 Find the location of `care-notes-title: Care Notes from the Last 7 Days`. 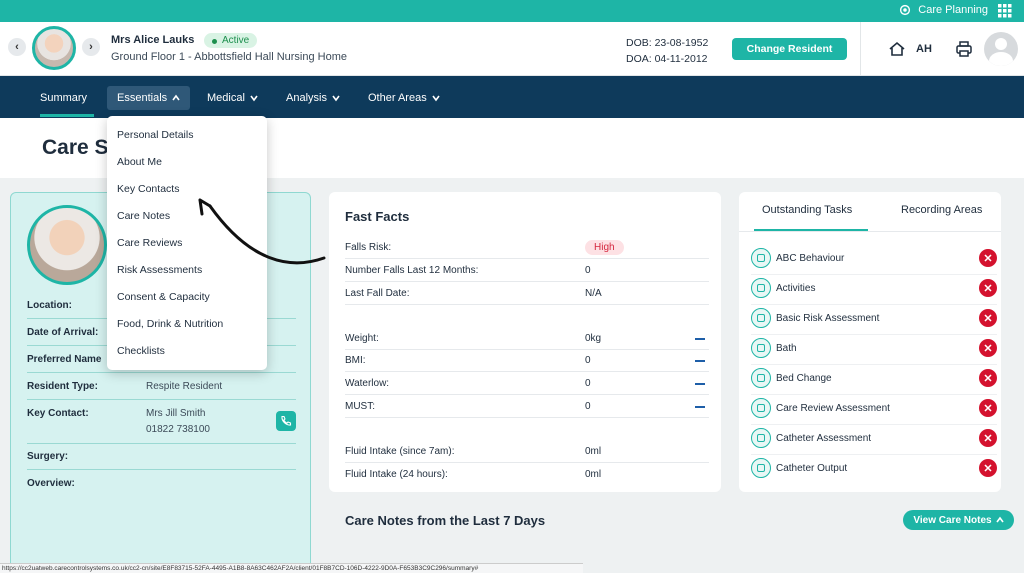

care-notes-title: Care Notes from the Last 7 Days is located at coordinates (445, 520).